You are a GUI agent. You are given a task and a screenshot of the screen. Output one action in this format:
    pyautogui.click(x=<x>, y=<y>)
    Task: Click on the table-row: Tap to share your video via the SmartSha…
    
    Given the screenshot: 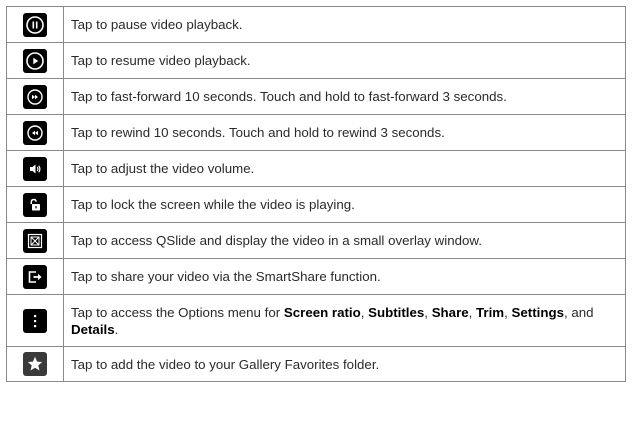 What is the action you would take?
    pyautogui.click(x=316, y=276)
    